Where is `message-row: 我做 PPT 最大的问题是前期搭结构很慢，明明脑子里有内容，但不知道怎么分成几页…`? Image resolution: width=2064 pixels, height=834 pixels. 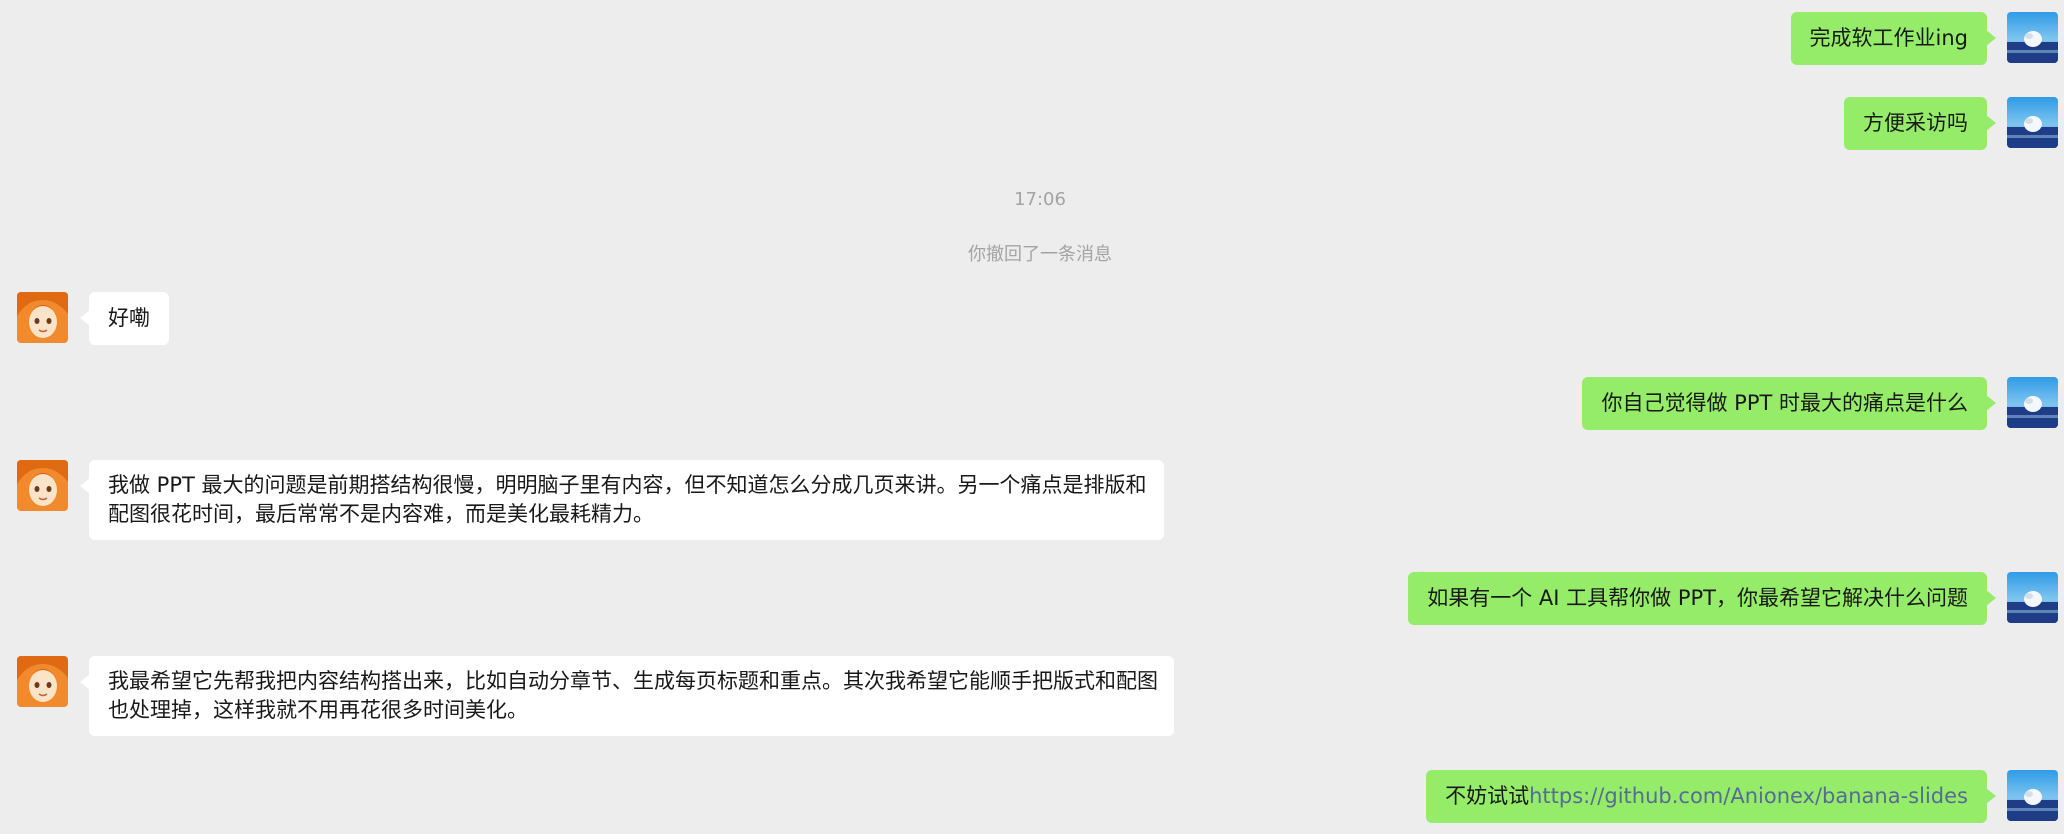
message-row: 我做 PPT 最大的问题是前期搭结构很慢，明明脑子里有内容，但不知道怎么分成几页… is located at coordinates (1032, 502).